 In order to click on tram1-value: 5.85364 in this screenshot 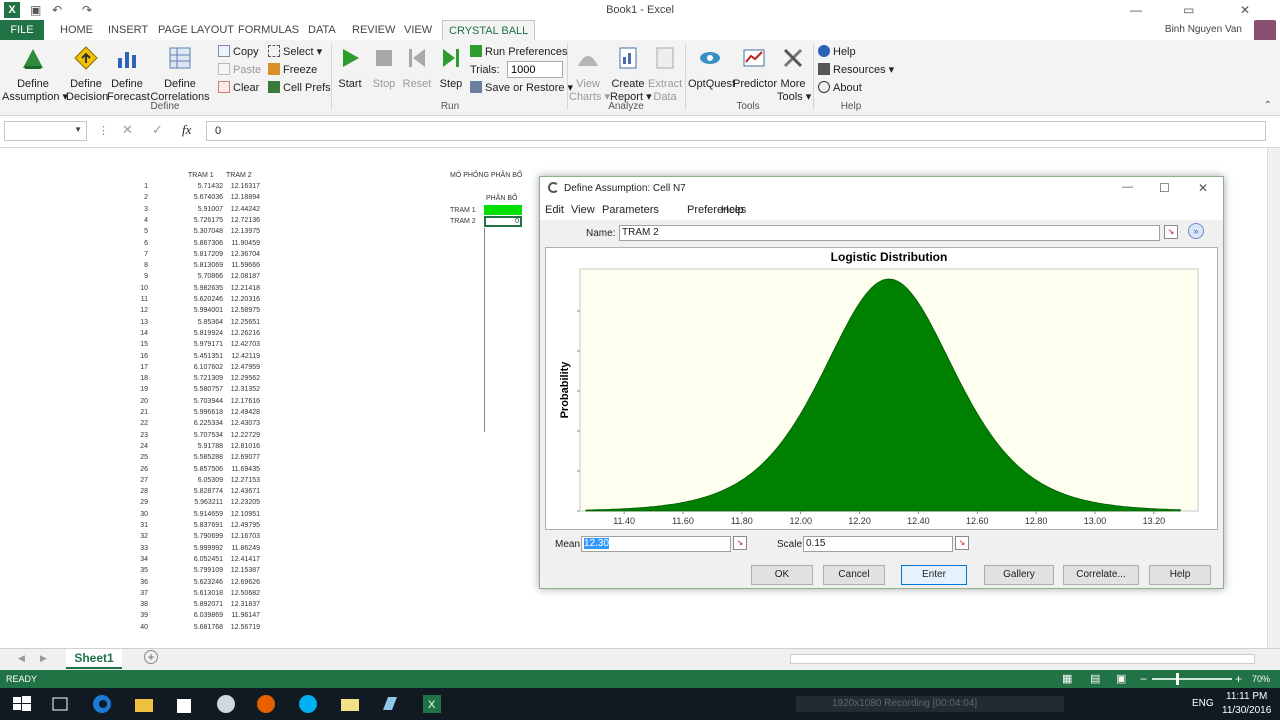, I will do `click(203, 322)`.